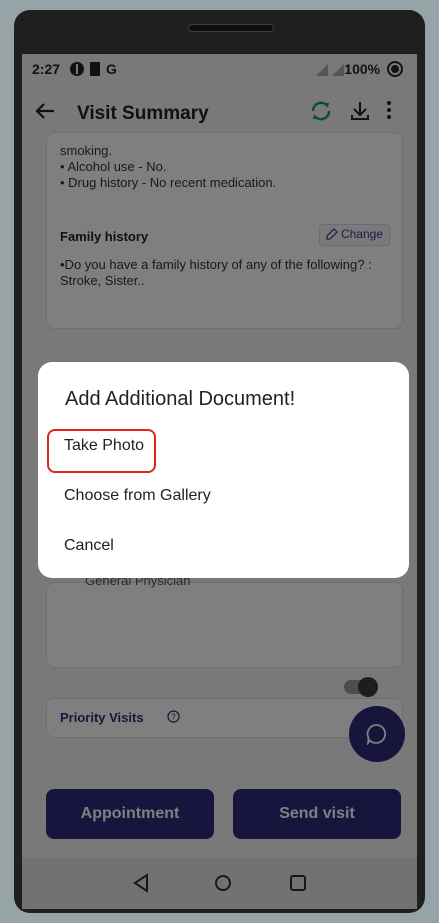  What do you see at coordinates (180, 399) in the screenshot?
I see `dialog-title: Add Additional Document!` at bounding box center [180, 399].